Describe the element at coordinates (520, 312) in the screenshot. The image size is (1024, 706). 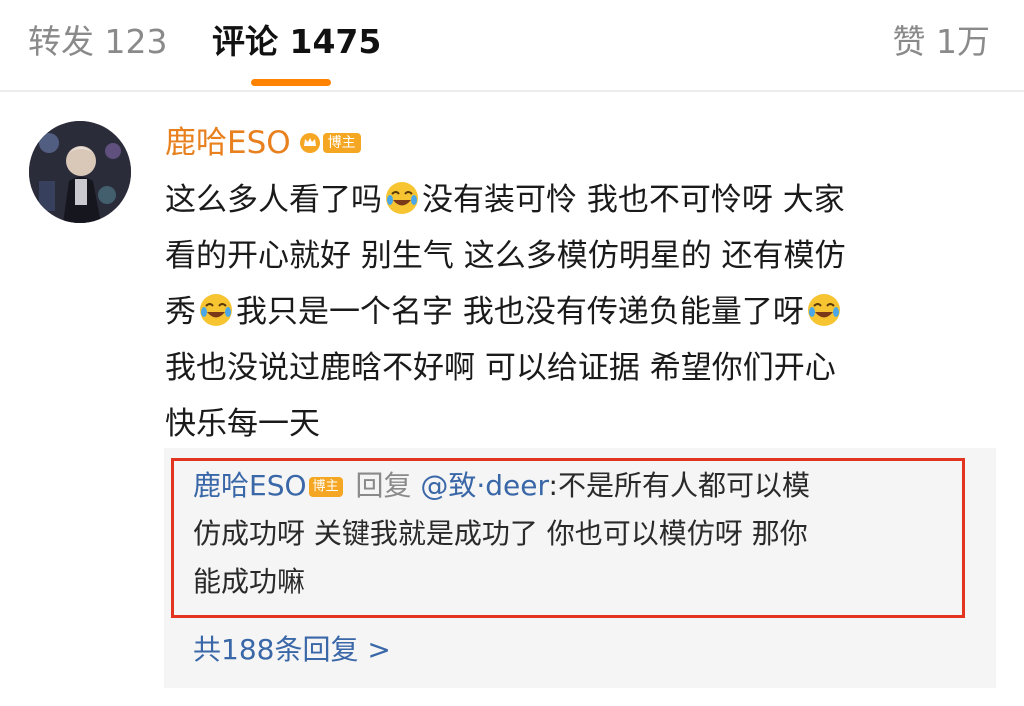
I see `comment-text-segment: 我只是一个名字 我也没有传递负能量了呀` at that location.